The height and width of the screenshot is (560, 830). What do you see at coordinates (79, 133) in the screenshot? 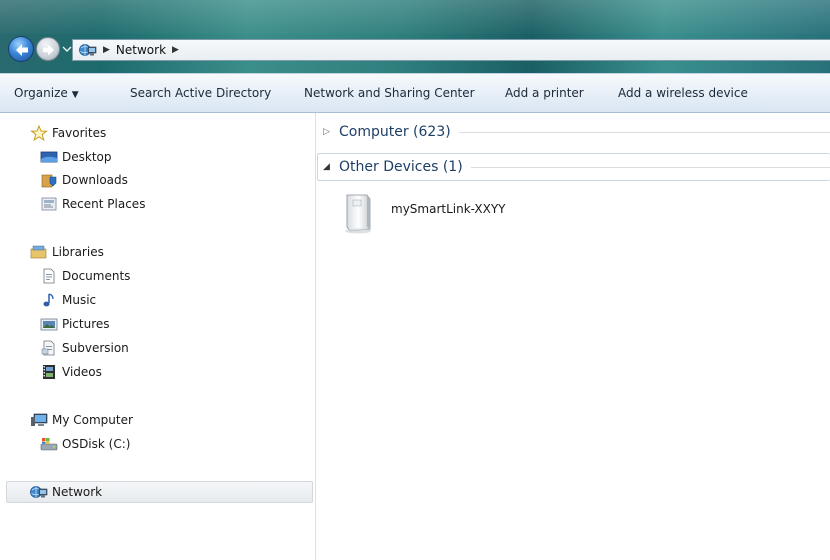
I see `nav-favorites-label: Favorites` at bounding box center [79, 133].